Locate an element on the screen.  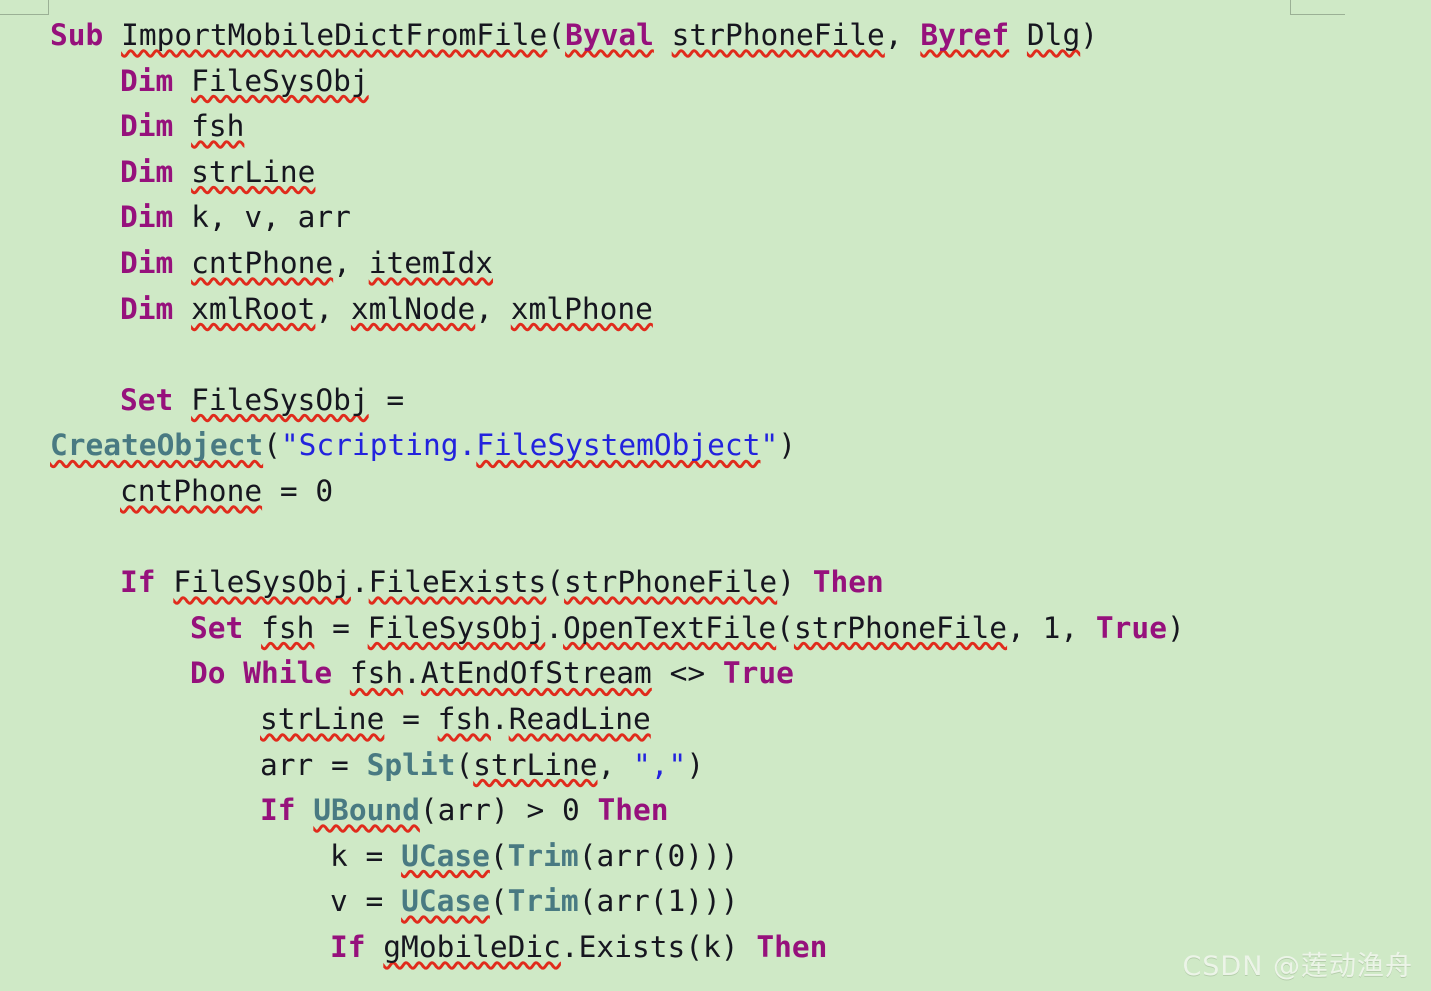
code-token: OpenTextFile is located at coordinates (670, 627).